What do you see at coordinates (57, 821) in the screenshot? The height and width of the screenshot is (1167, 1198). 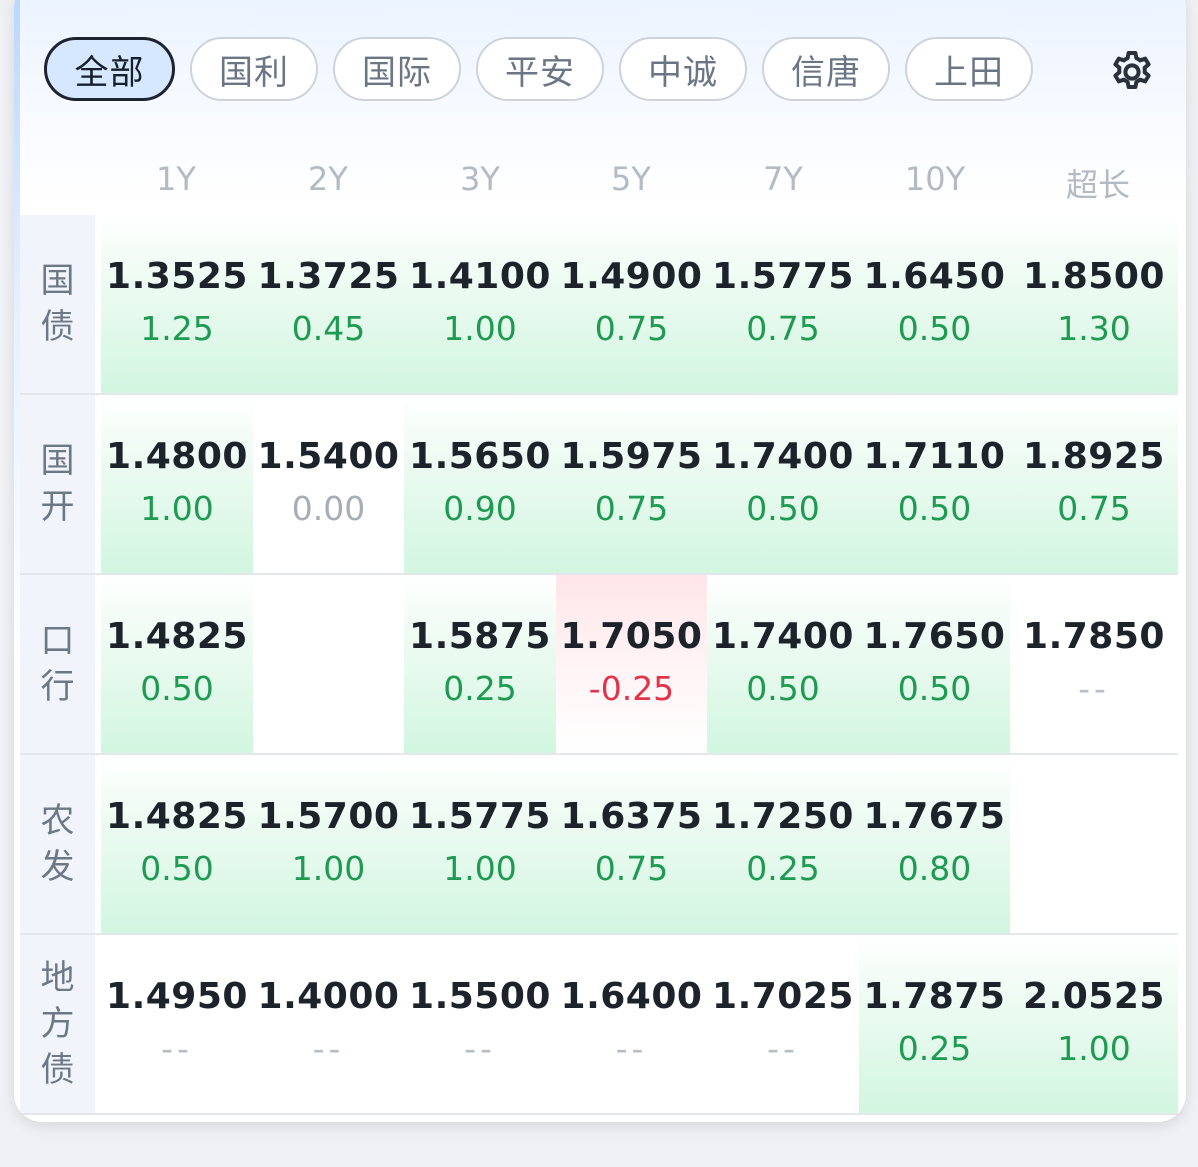 I see `row-label-char: 农` at bounding box center [57, 821].